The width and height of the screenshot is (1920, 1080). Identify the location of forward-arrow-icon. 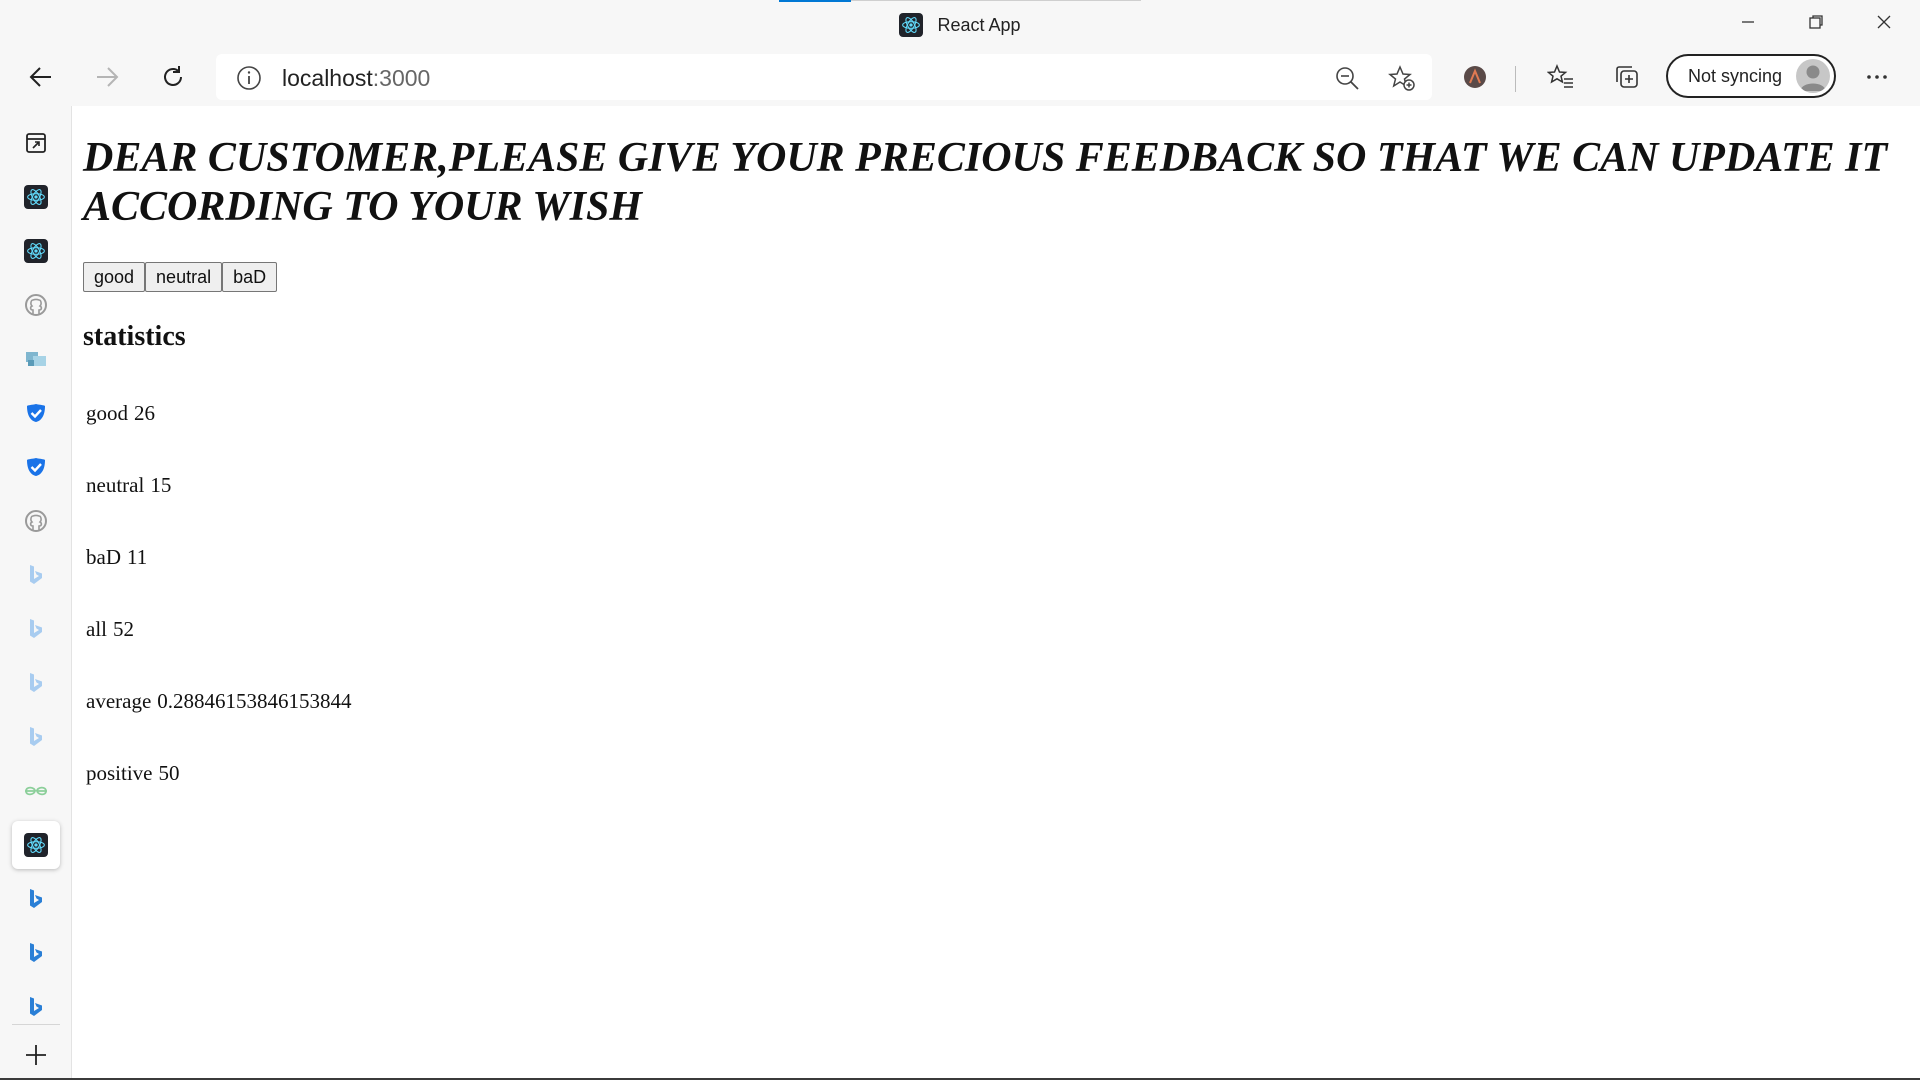
(108, 77).